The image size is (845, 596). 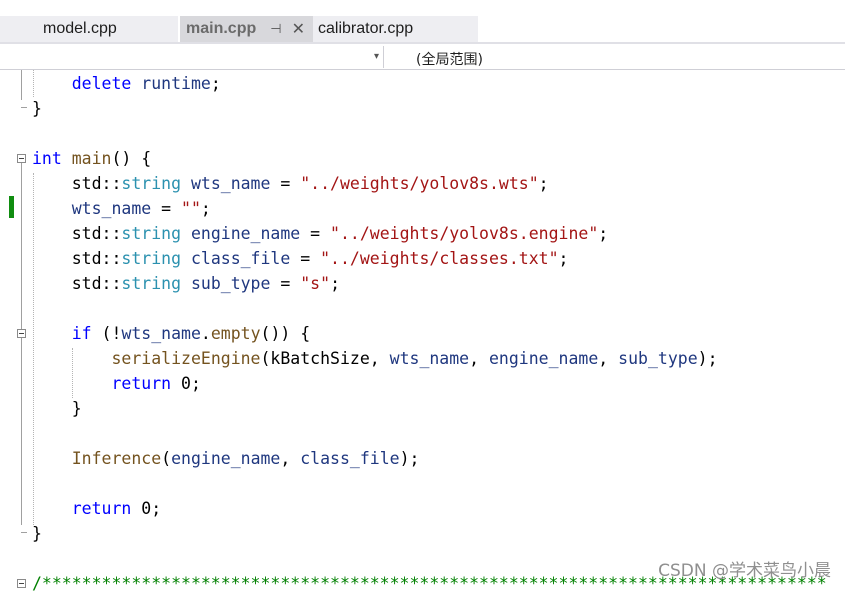 What do you see at coordinates (285, 333) in the screenshot?
I see `code-token: ()) {` at bounding box center [285, 333].